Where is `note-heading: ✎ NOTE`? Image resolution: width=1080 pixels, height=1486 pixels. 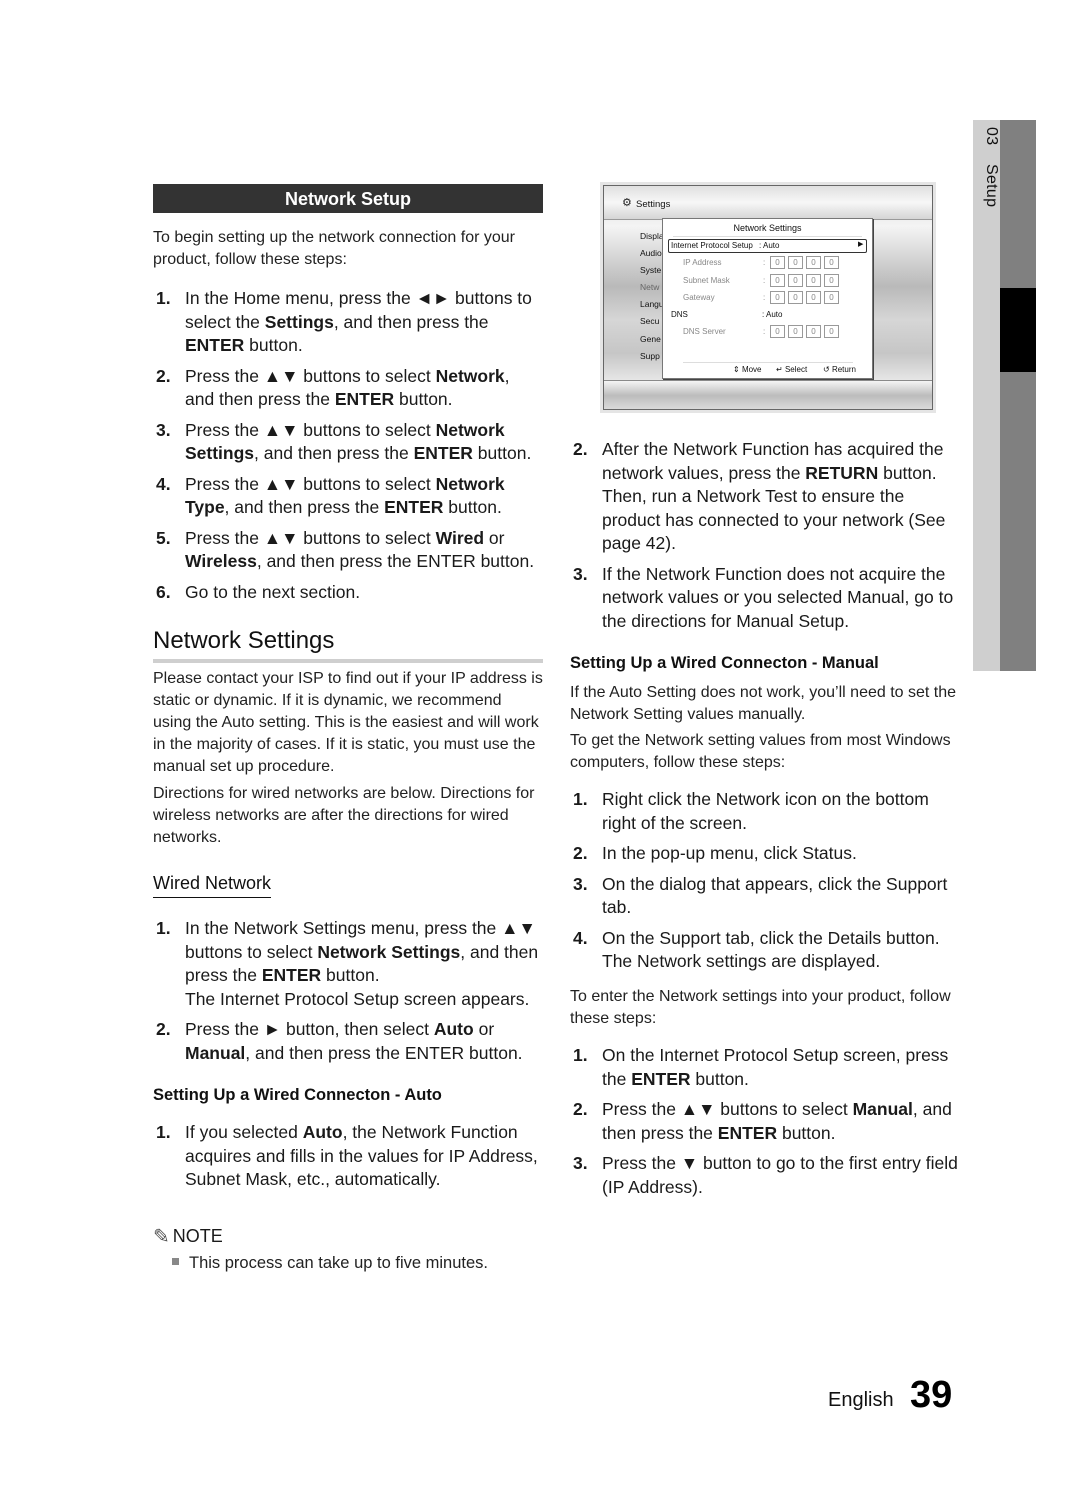 note-heading: ✎ NOTE is located at coordinates (188, 1236).